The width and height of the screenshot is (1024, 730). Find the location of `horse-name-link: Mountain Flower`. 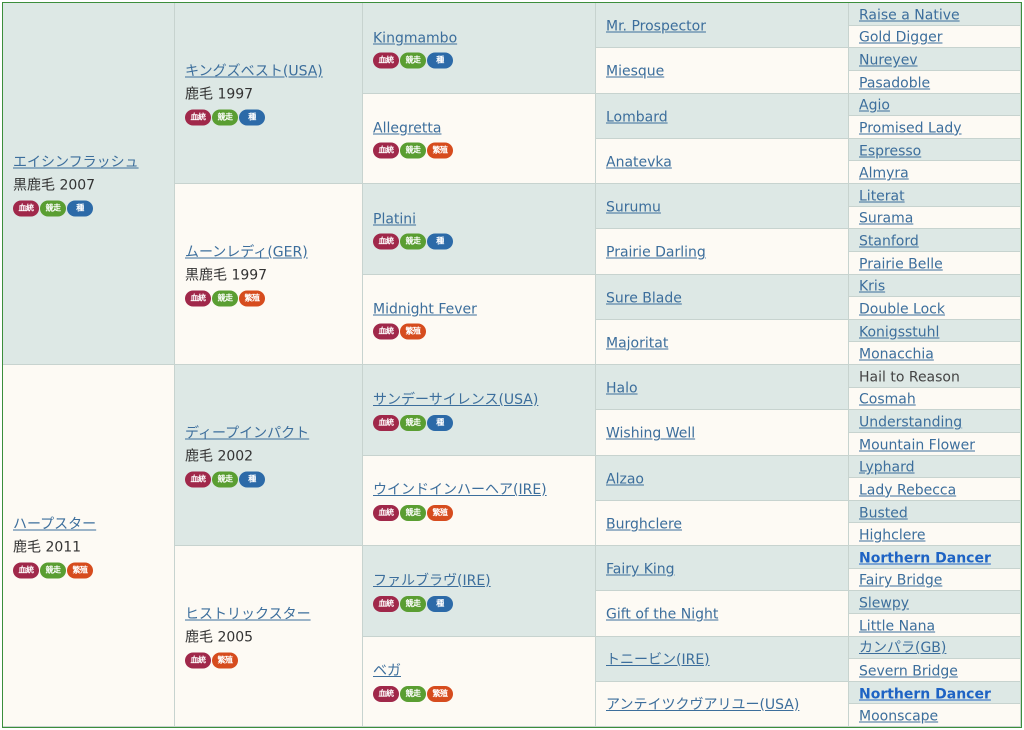

horse-name-link: Mountain Flower is located at coordinates (917, 445).